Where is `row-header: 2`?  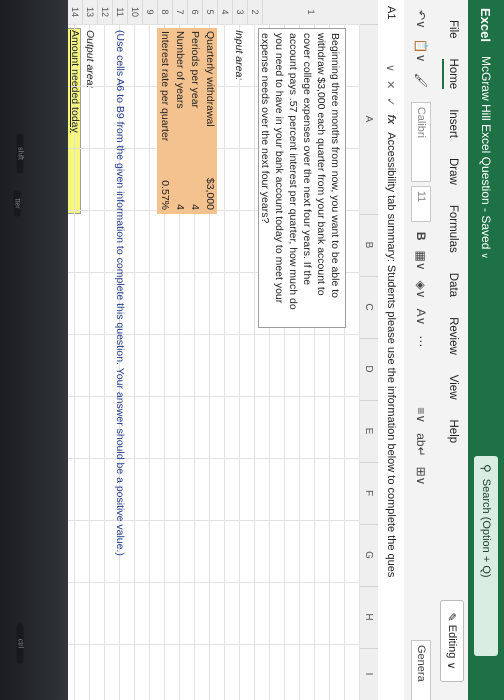 row-header: 2 is located at coordinates (254, 12).